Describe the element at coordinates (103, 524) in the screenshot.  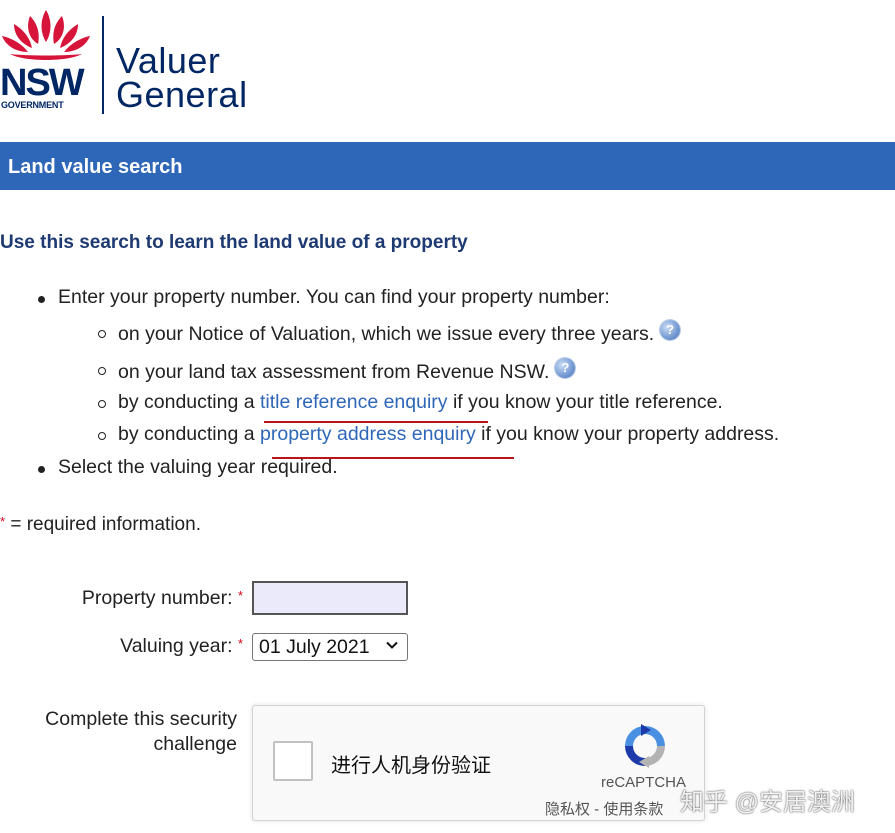
I see `required-info-text: = required information.` at that location.